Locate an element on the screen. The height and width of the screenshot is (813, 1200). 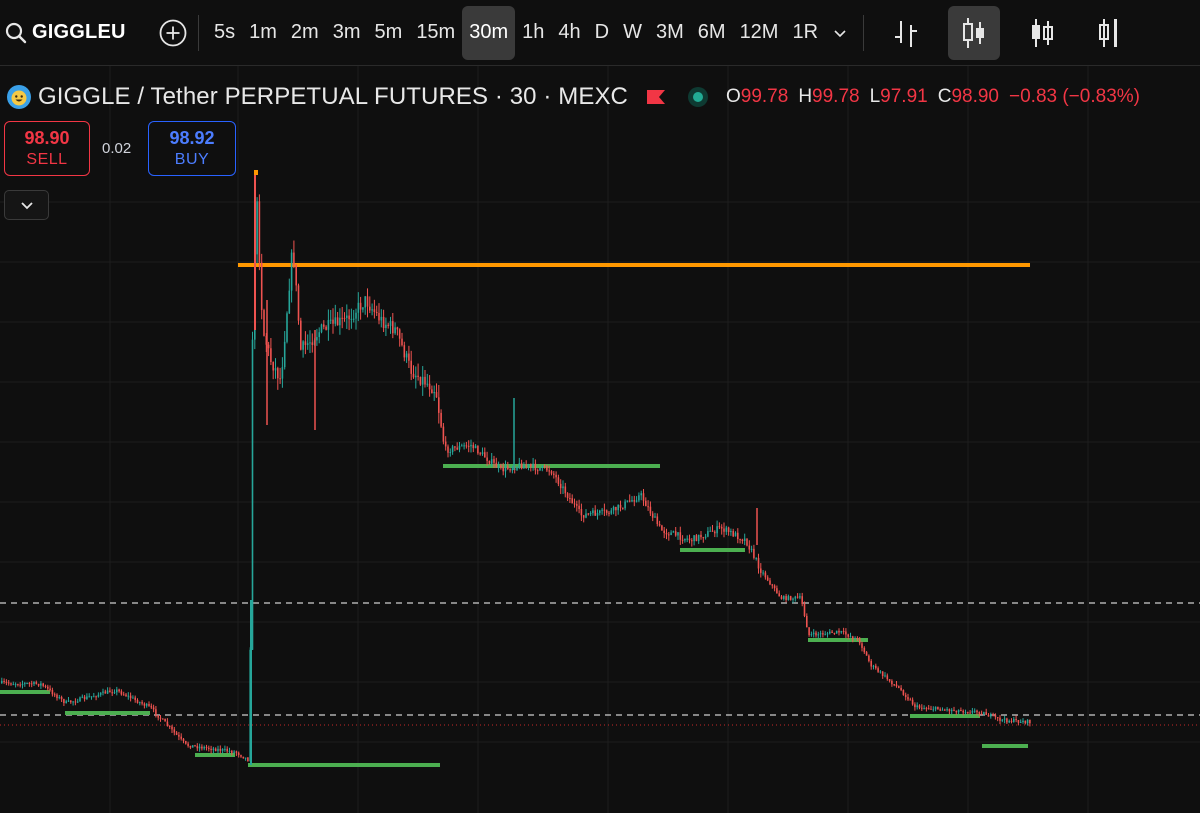
columns-chart-type-button is located at coordinates (1110, 33).